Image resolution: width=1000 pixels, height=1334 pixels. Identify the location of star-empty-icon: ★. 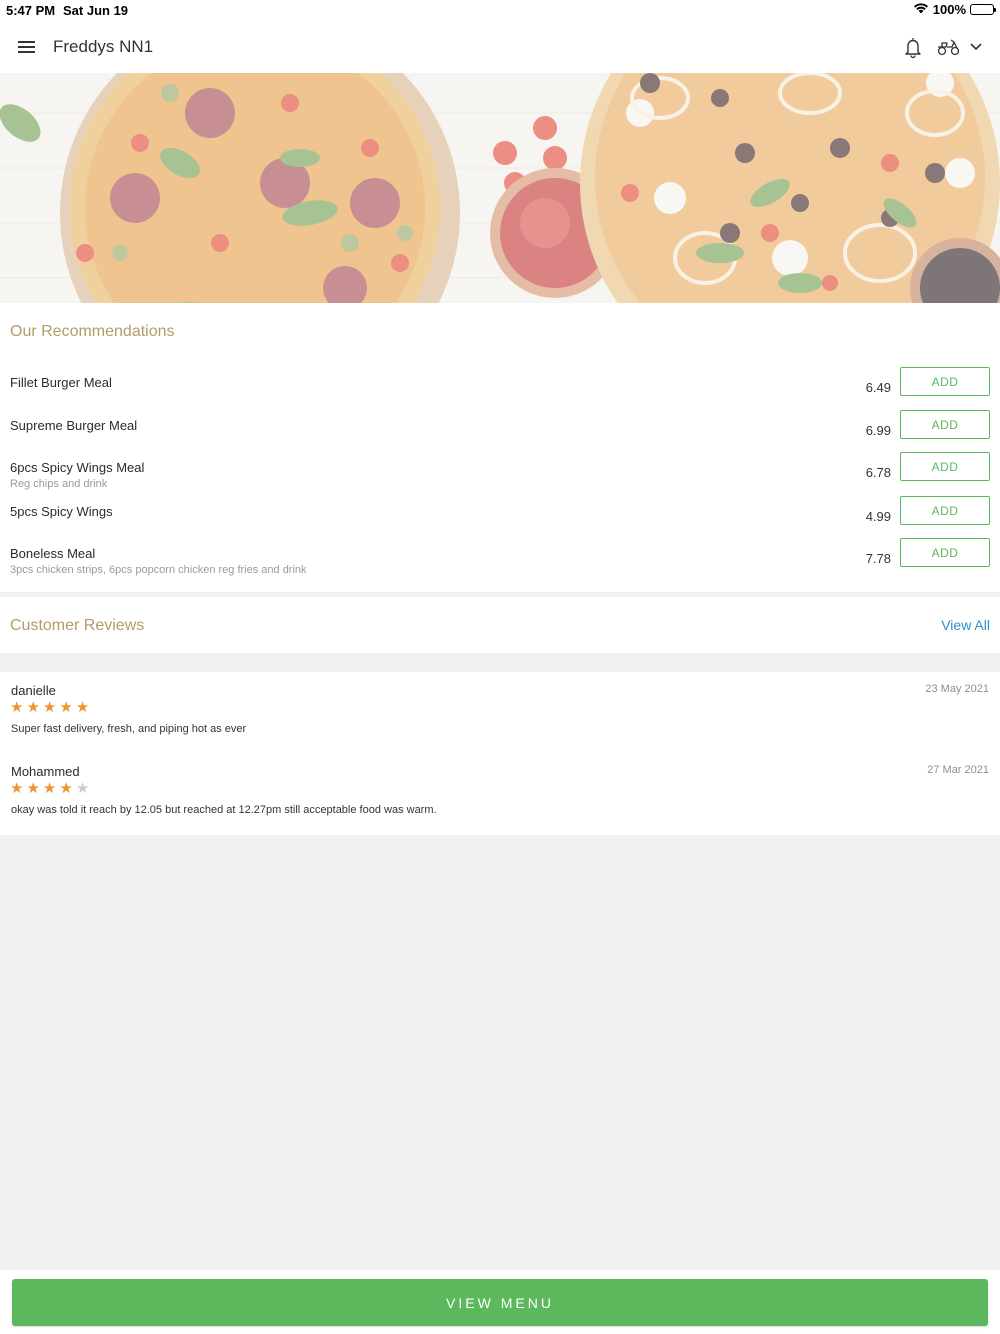
(82, 788).